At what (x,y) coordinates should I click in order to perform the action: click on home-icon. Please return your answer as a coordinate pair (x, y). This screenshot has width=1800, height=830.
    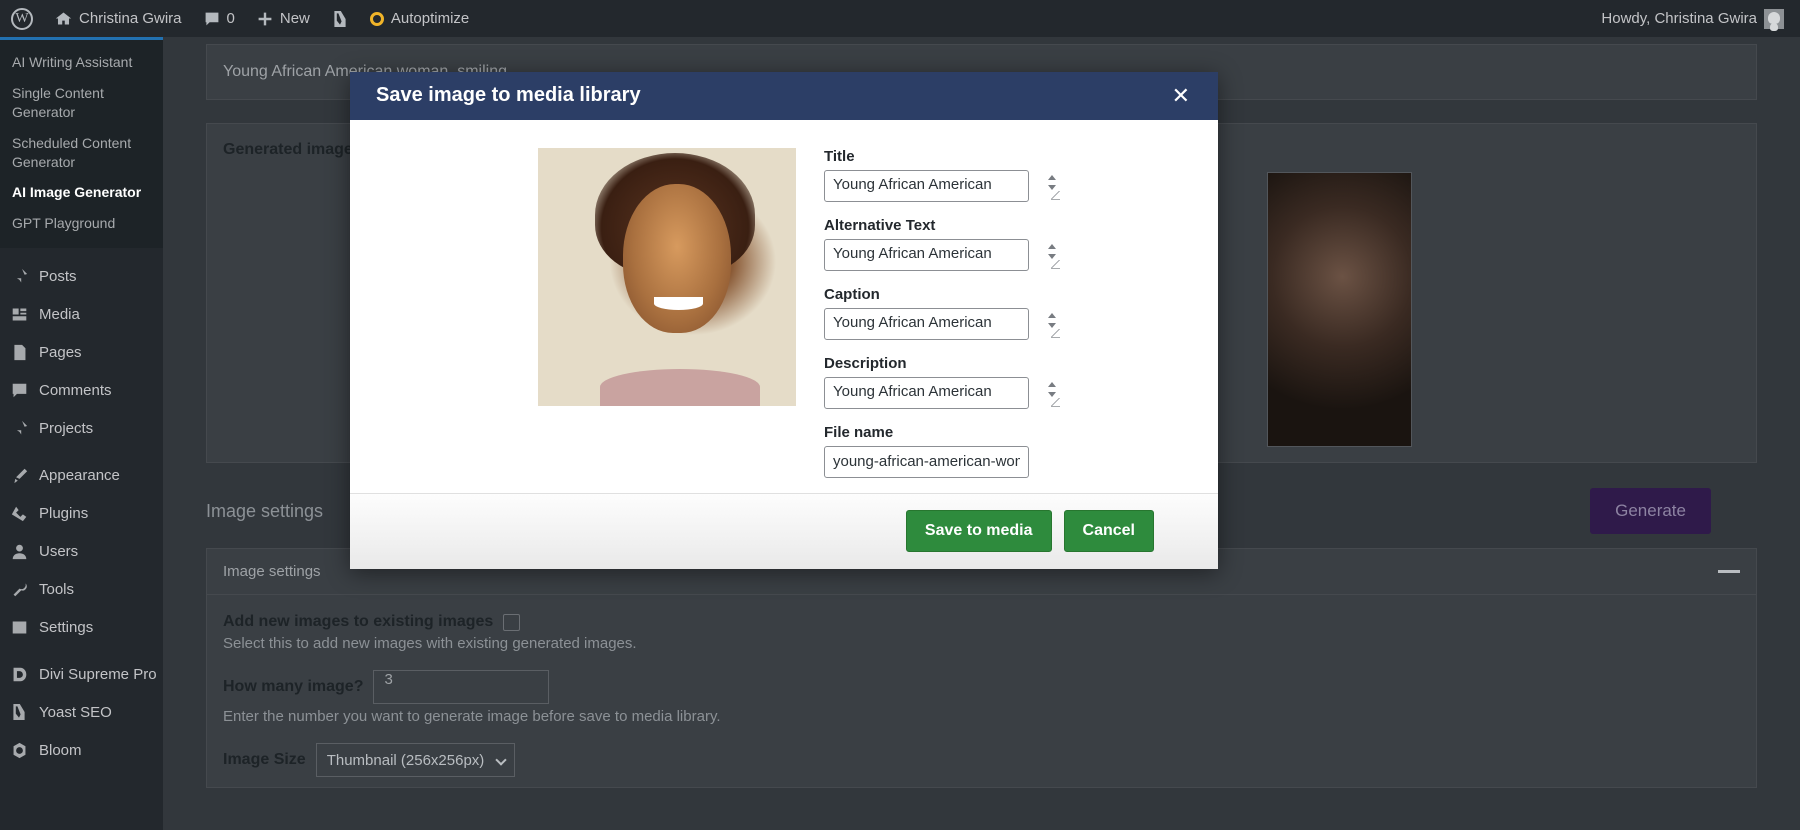
    Looking at the image, I should click on (63, 18).